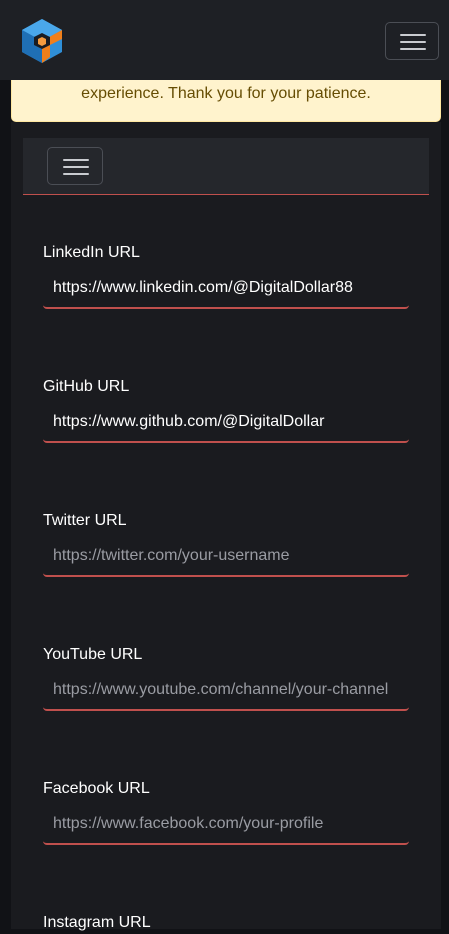 Image resolution: width=449 pixels, height=934 pixels. What do you see at coordinates (91, 252) in the screenshot?
I see `linkedin-label: LinkedIn URL` at bounding box center [91, 252].